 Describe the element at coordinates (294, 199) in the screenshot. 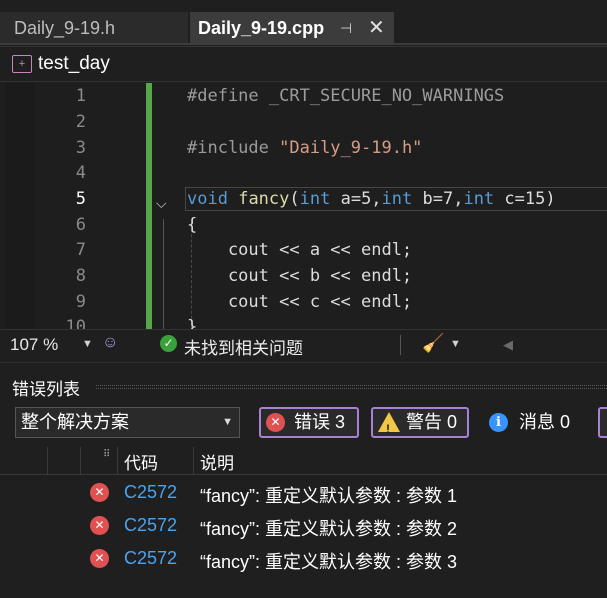

I see `paren: (` at that location.